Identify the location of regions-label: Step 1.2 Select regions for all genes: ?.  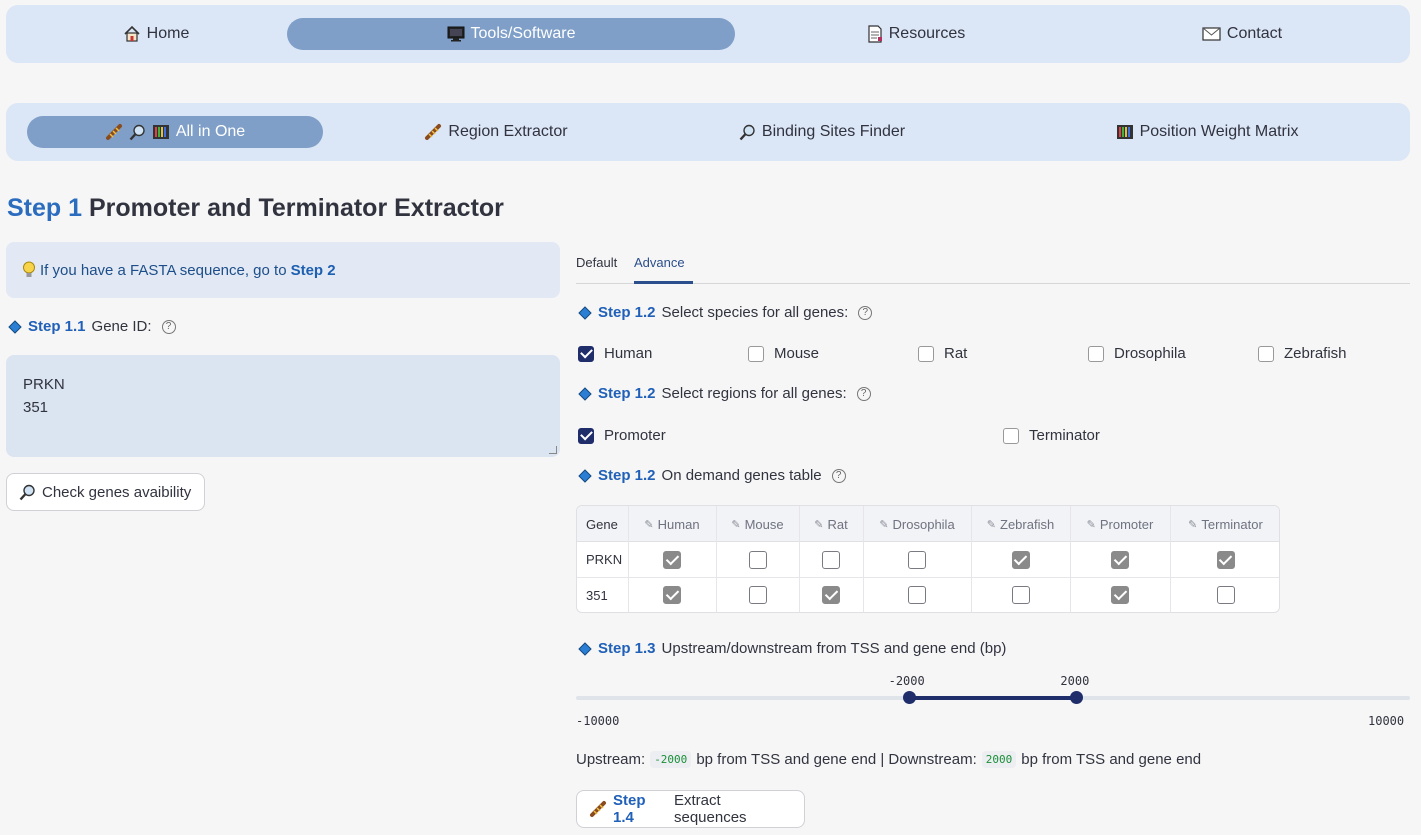
(724, 393).